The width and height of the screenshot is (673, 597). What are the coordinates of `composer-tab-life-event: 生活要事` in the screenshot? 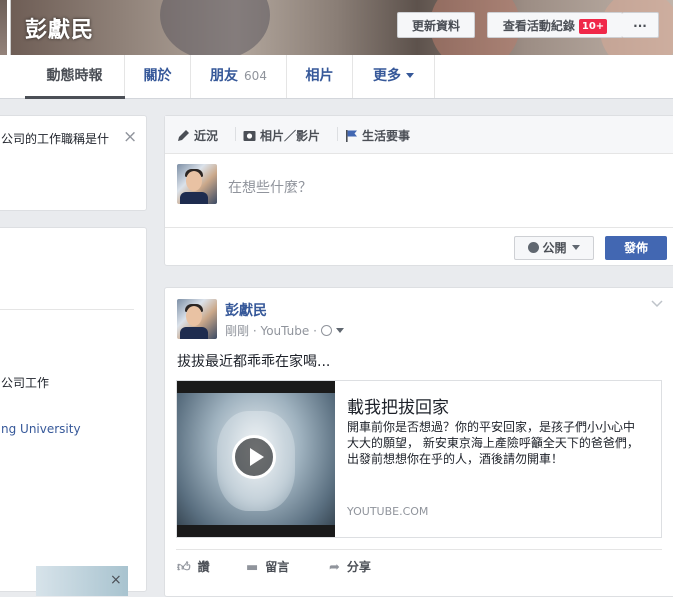 It's located at (377, 135).